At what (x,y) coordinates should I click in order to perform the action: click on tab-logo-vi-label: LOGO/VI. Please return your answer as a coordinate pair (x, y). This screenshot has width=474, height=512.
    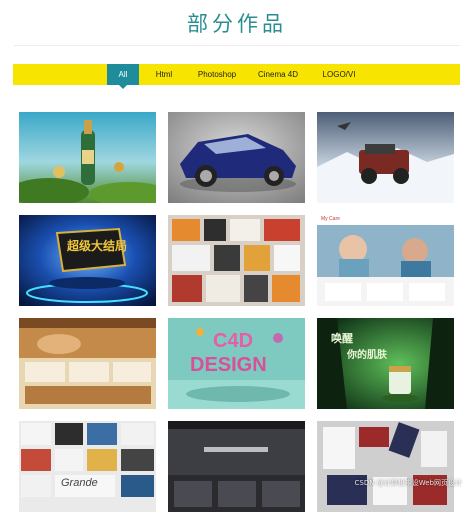
    Looking at the image, I should click on (339, 74).